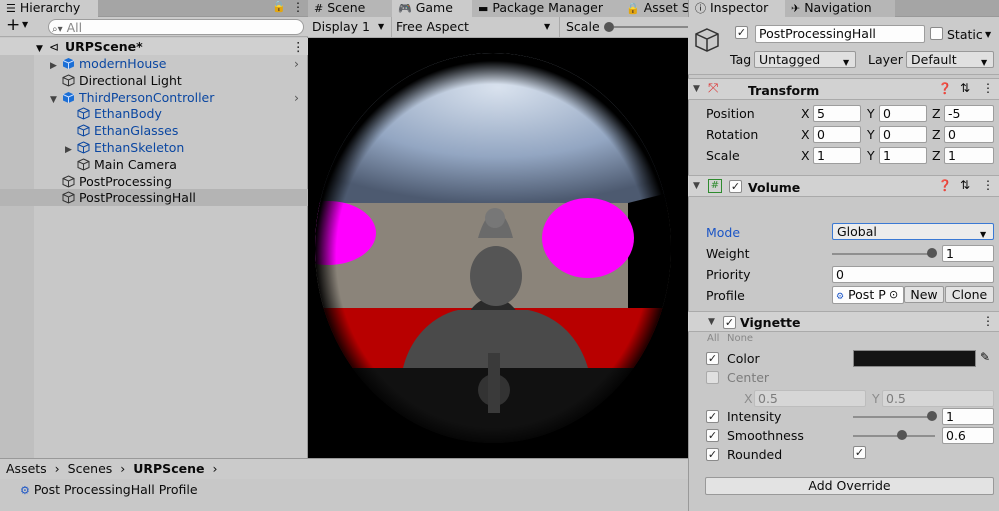 The height and width of the screenshot is (511, 999). I want to click on smoothness-slider-thumb, so click(902, 435).